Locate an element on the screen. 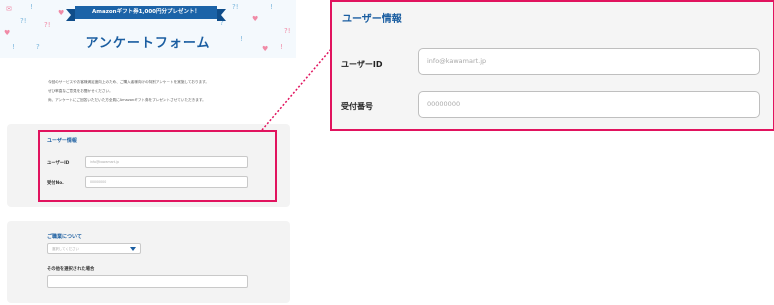 The image size is (774, 305). receipt-number-input: 00000000 is located at coordinates (589, 104).